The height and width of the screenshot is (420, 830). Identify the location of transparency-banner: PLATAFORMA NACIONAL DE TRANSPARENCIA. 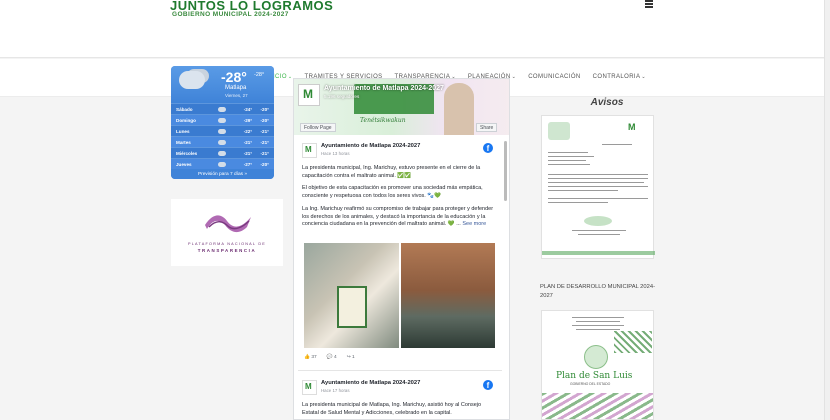
(227, 232).